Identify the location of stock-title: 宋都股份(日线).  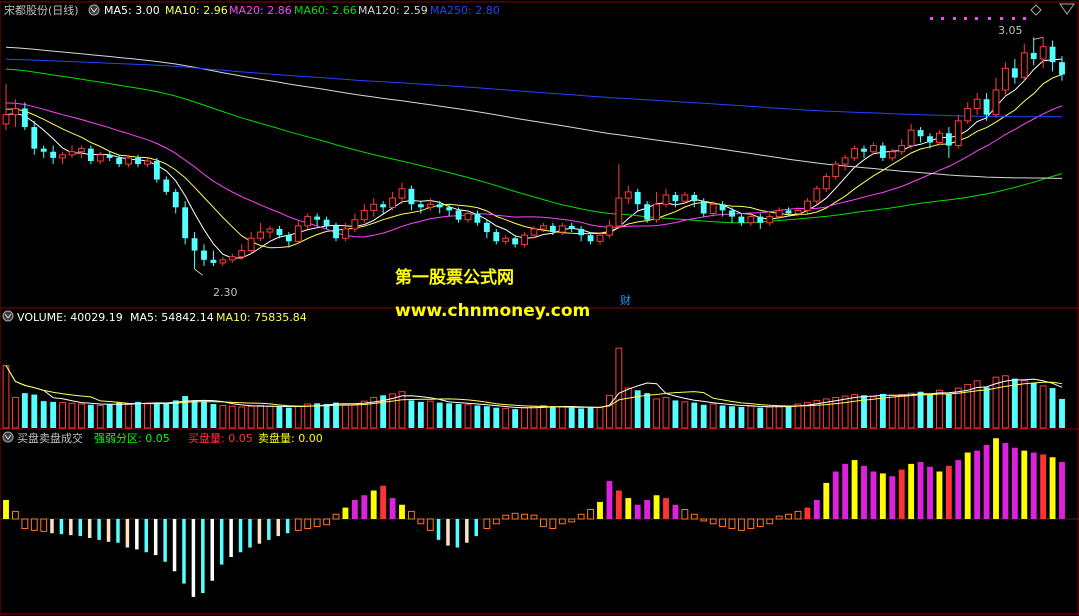
(41, 10).